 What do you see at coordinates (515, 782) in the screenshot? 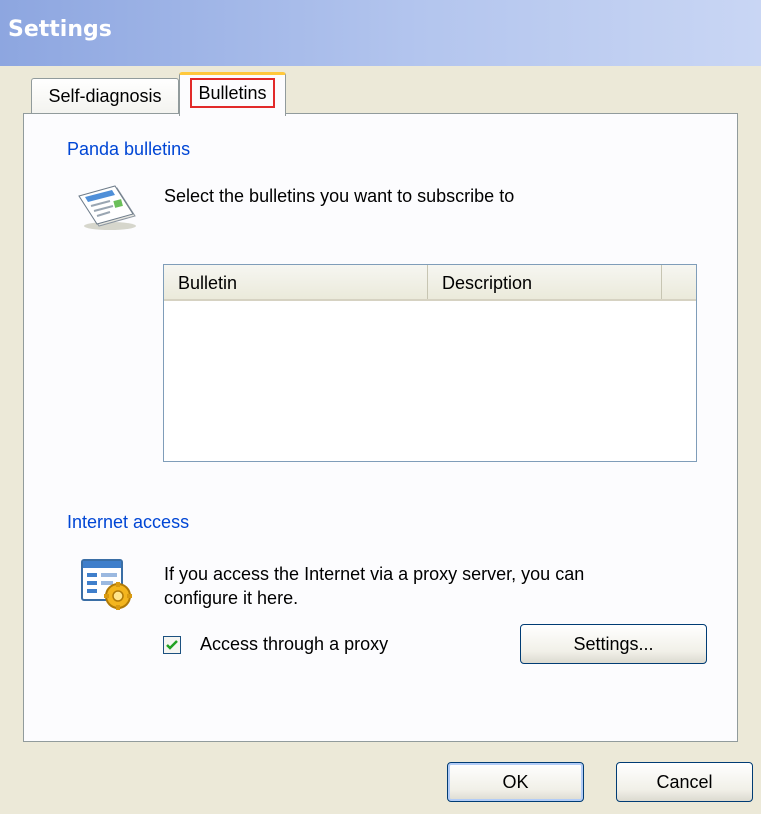
I see `ok-button: OK` at bounding box center [515, 782].